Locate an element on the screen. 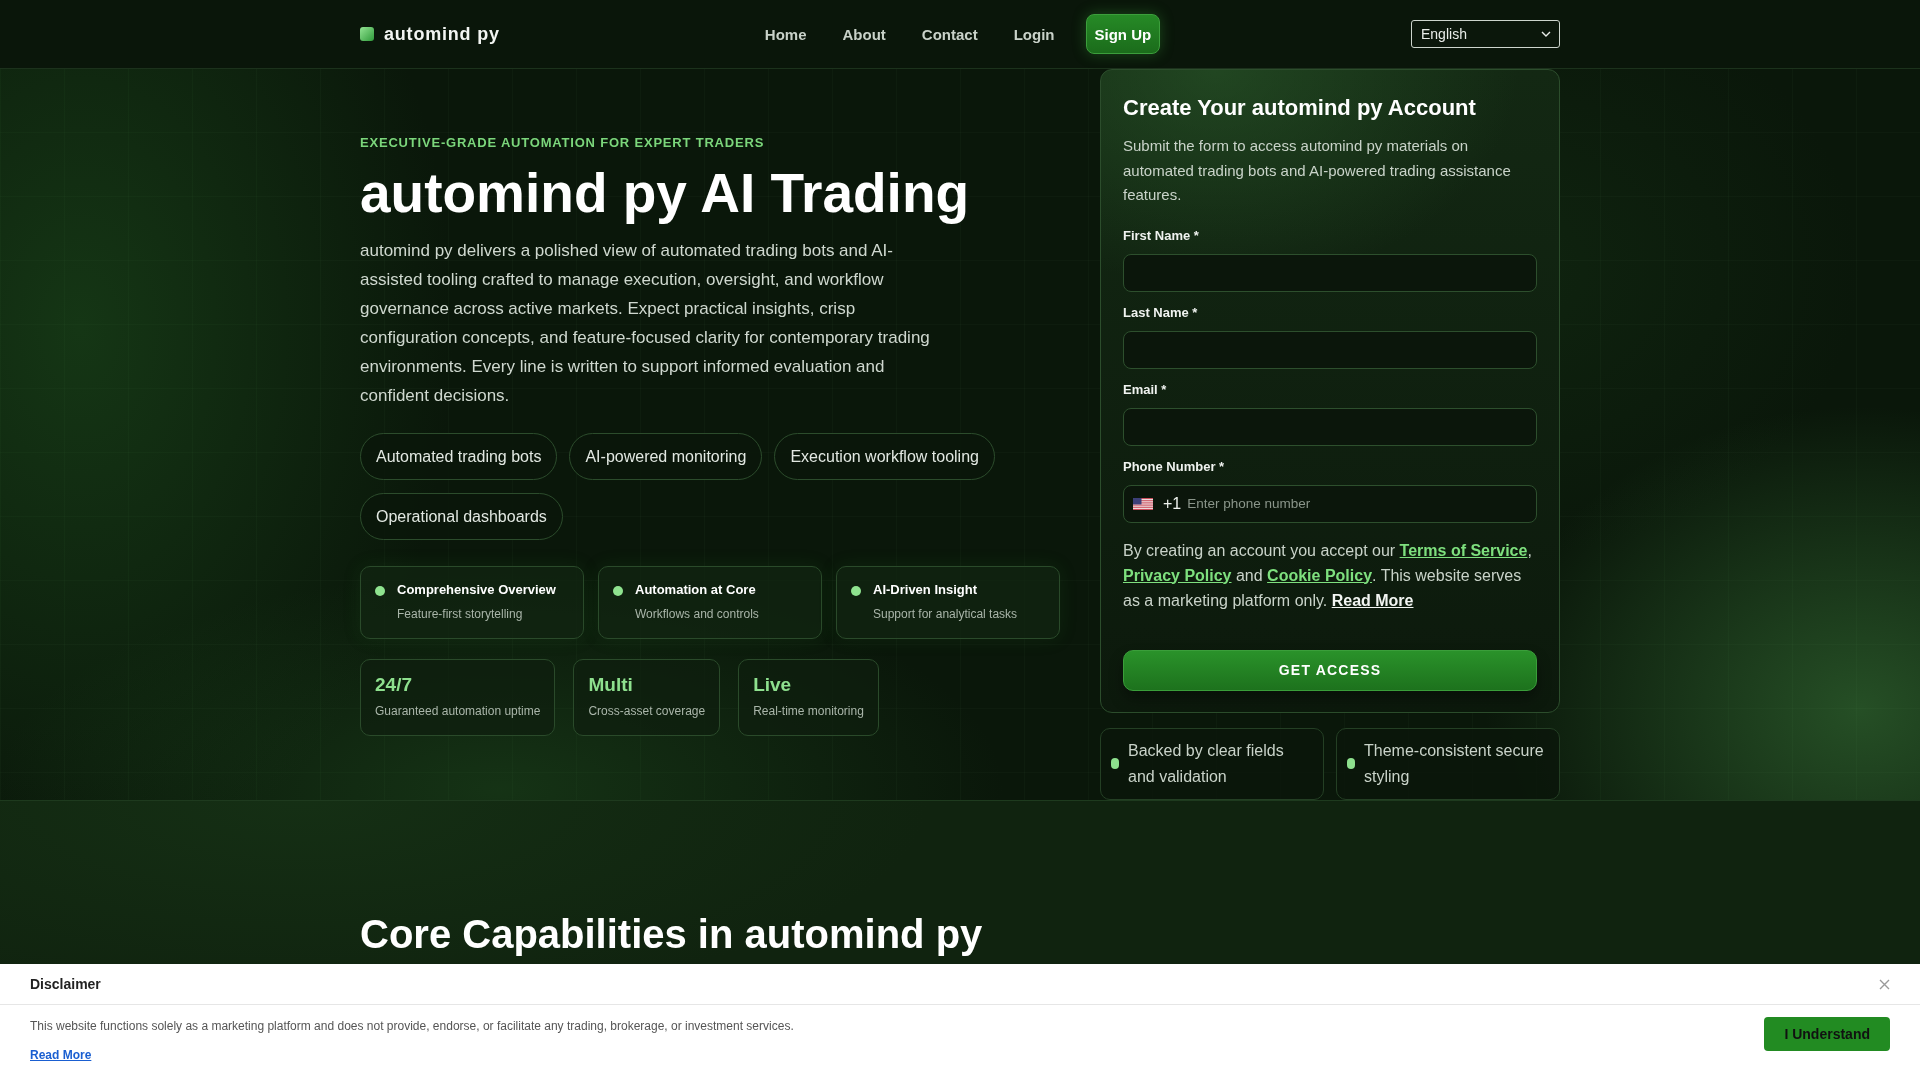  stat-value: 24/7 is located at coordinates (393, 685).